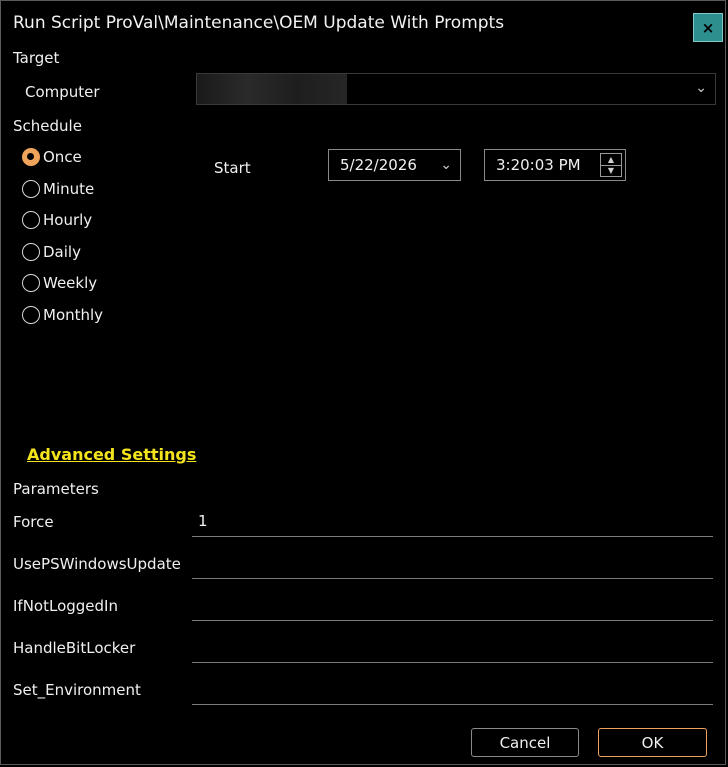  Describe the element at coordinates (452, 647) in the screenshot. I see `param-input-handlebitlocker` at that location.